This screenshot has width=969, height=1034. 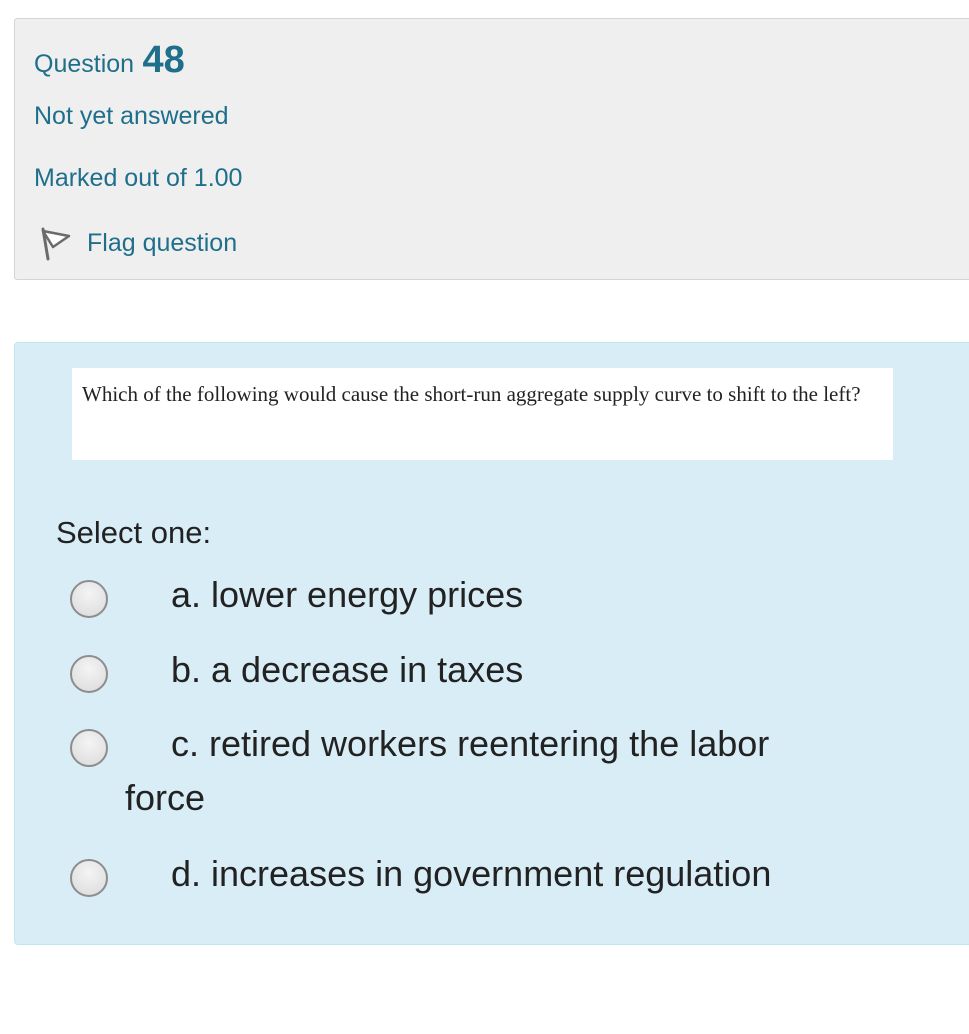 What do you see at coordinates (84, 64) in the screenshot?
I see `question-word: Question` at bounding box center [84, 64].